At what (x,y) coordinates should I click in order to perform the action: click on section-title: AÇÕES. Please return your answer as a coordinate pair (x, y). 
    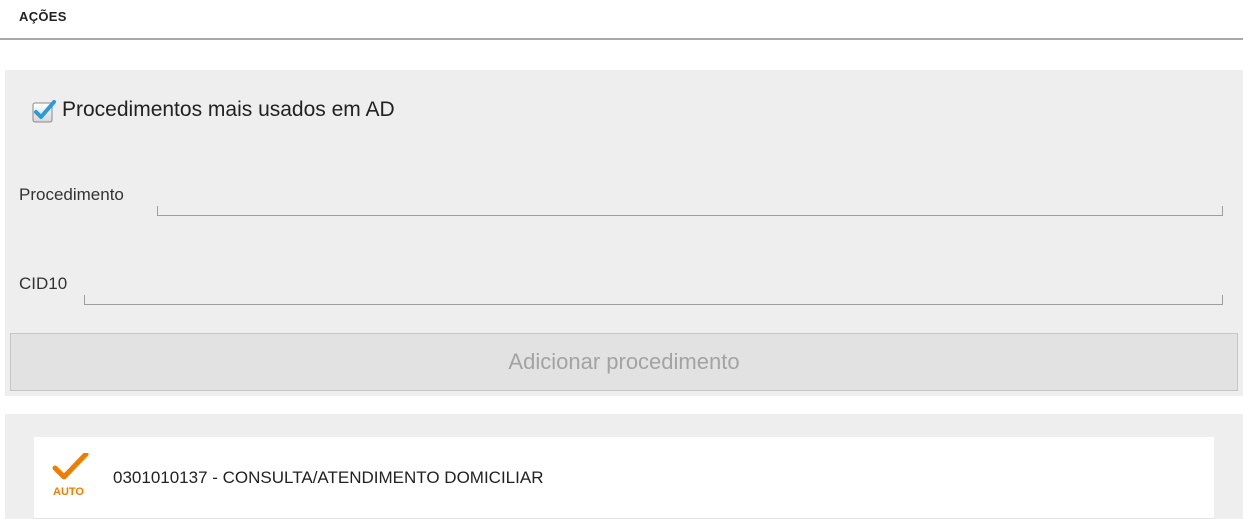
    Looking at the image, I should click on (43, 16).